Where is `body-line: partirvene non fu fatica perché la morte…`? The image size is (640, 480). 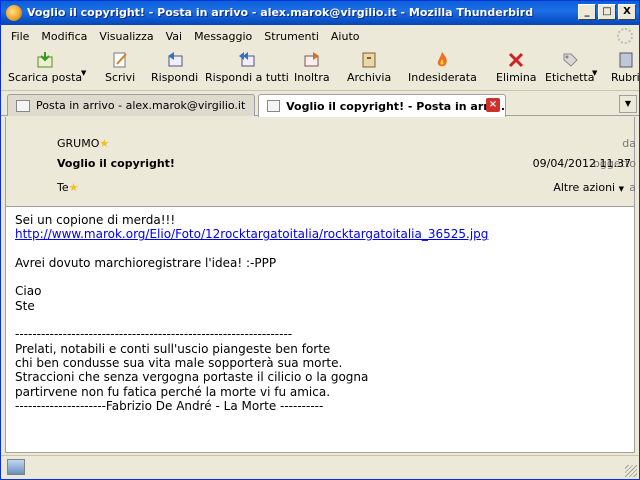 body-line: partirvene non fu fatica perché la morte… is located at coordinates (173, 391).